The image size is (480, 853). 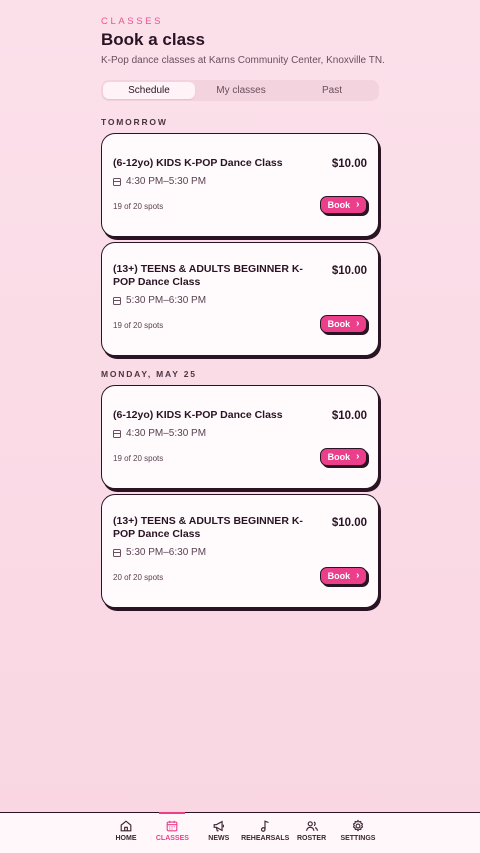 I want to click on megaphone-icon, so click(x=218, y=826).